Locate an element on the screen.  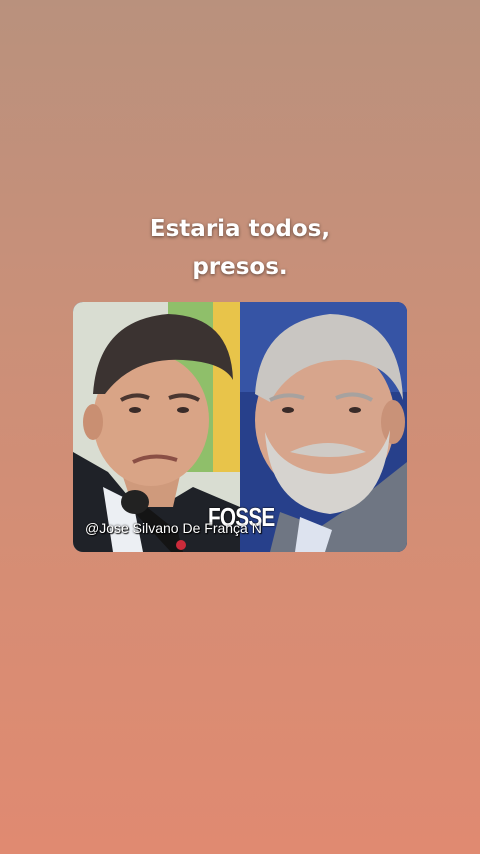
caption-line-1: Estaria todos, is located at coordinates (240, 229).